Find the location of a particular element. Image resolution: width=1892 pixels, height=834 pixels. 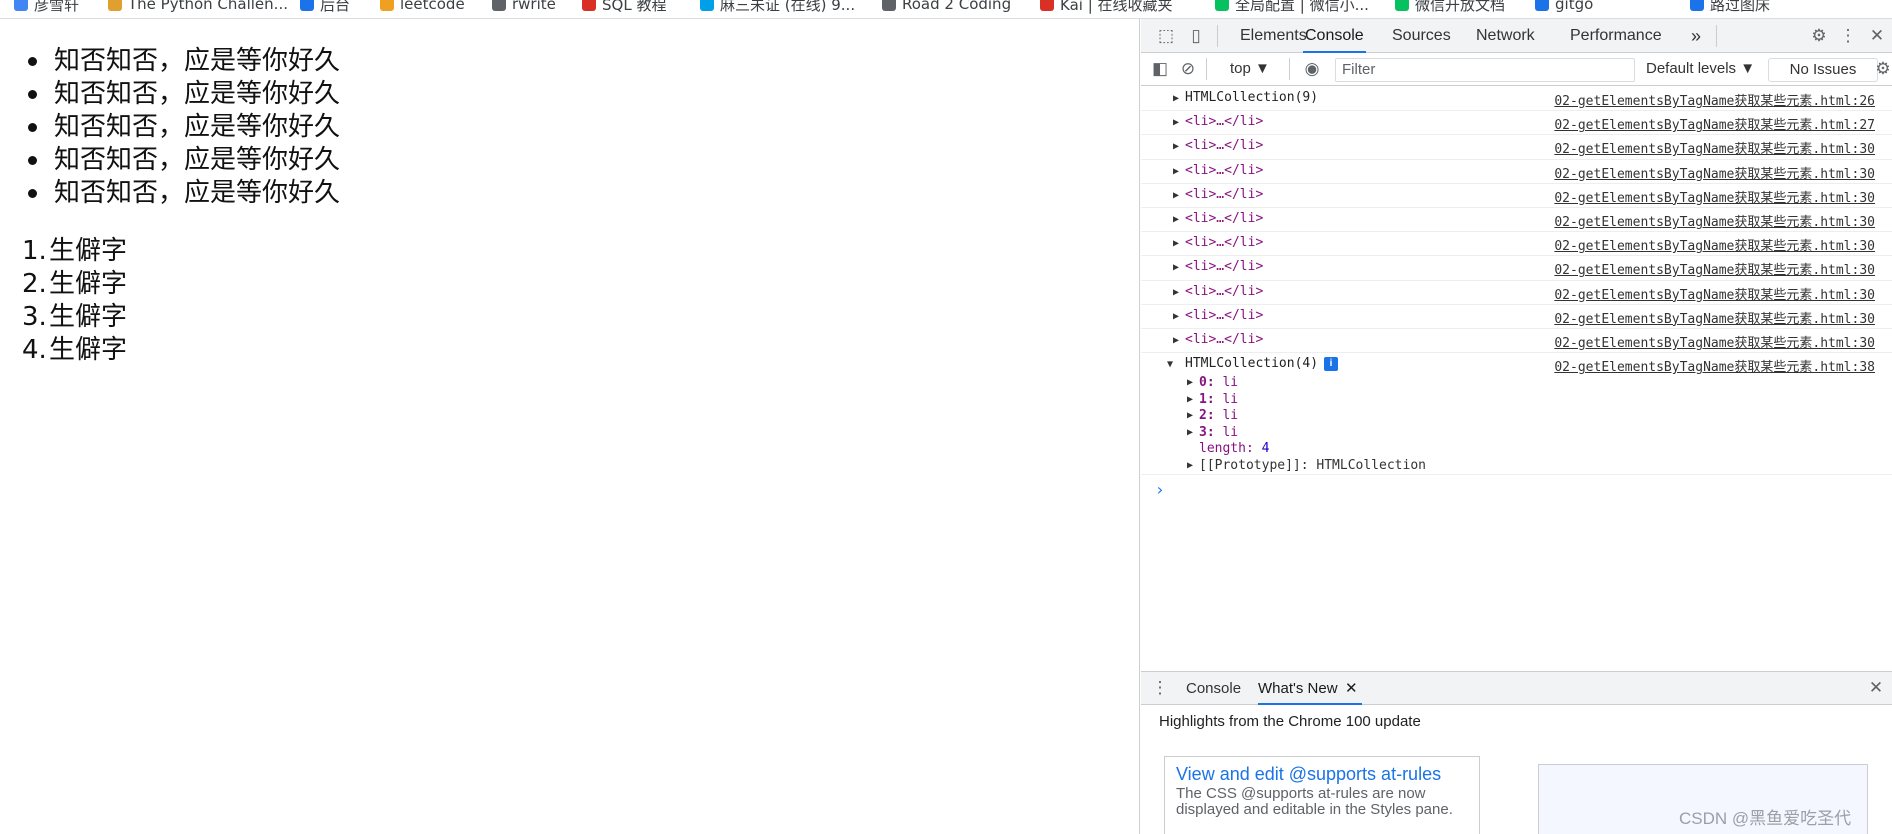

device-toolbar-icon: ▯ is located at coordinates (1196, 36).